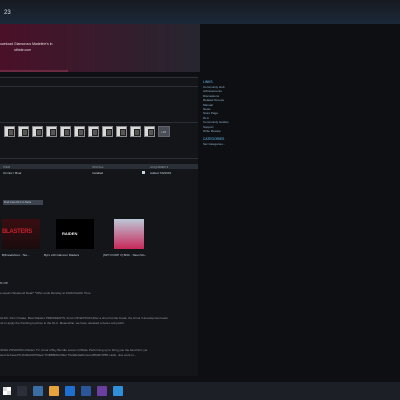  I want to click on news-heading: % Off, so click(3, 283).